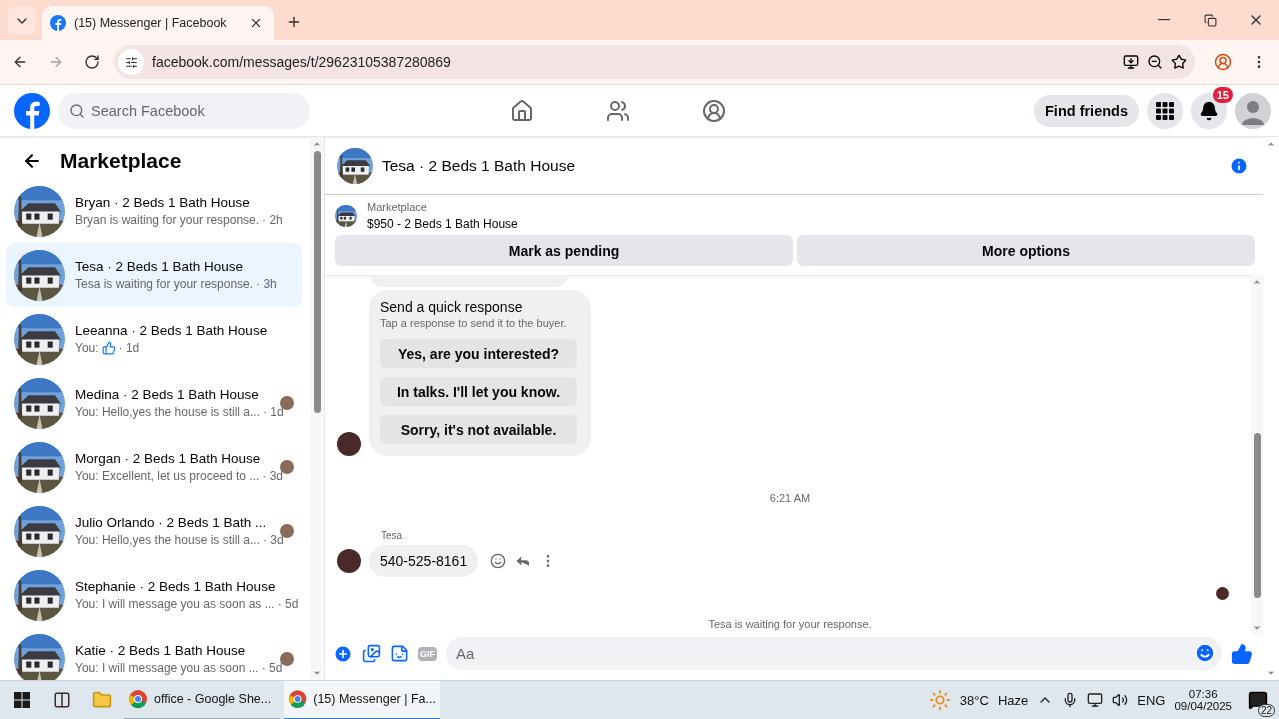 This screenshot has height=719, width=1279. Describe the element at coordinates (790, 498) in the screenshot. I see `message-timestamp: 6:21 AM` at that location.